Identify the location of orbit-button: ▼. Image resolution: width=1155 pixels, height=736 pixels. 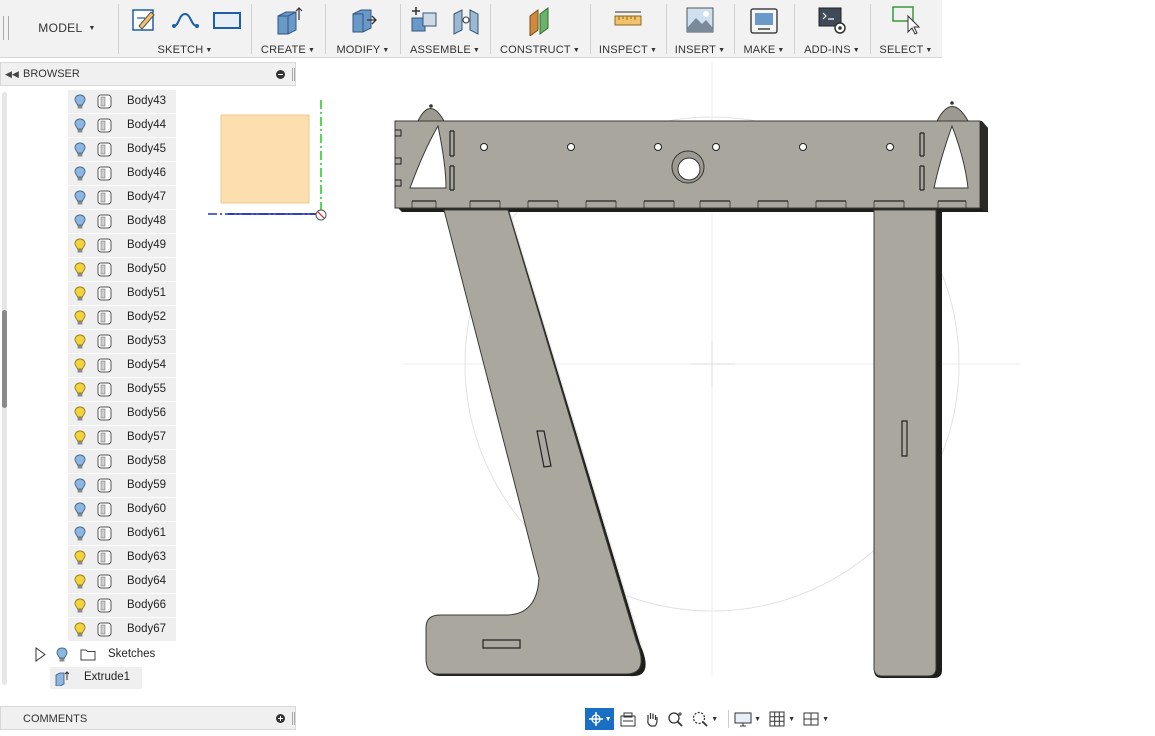
(600, 719).